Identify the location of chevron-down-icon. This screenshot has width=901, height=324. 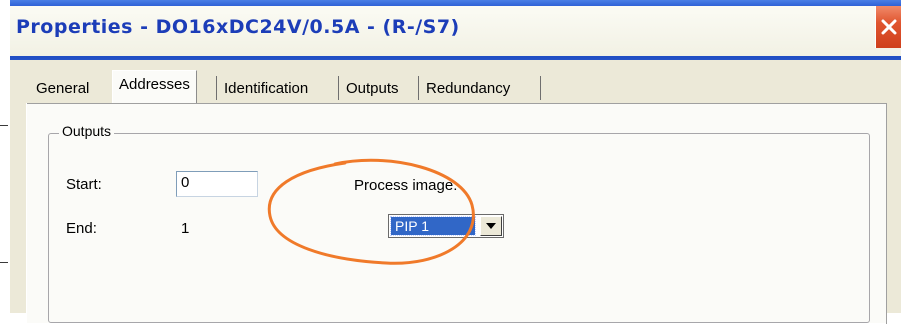
(491, 226).